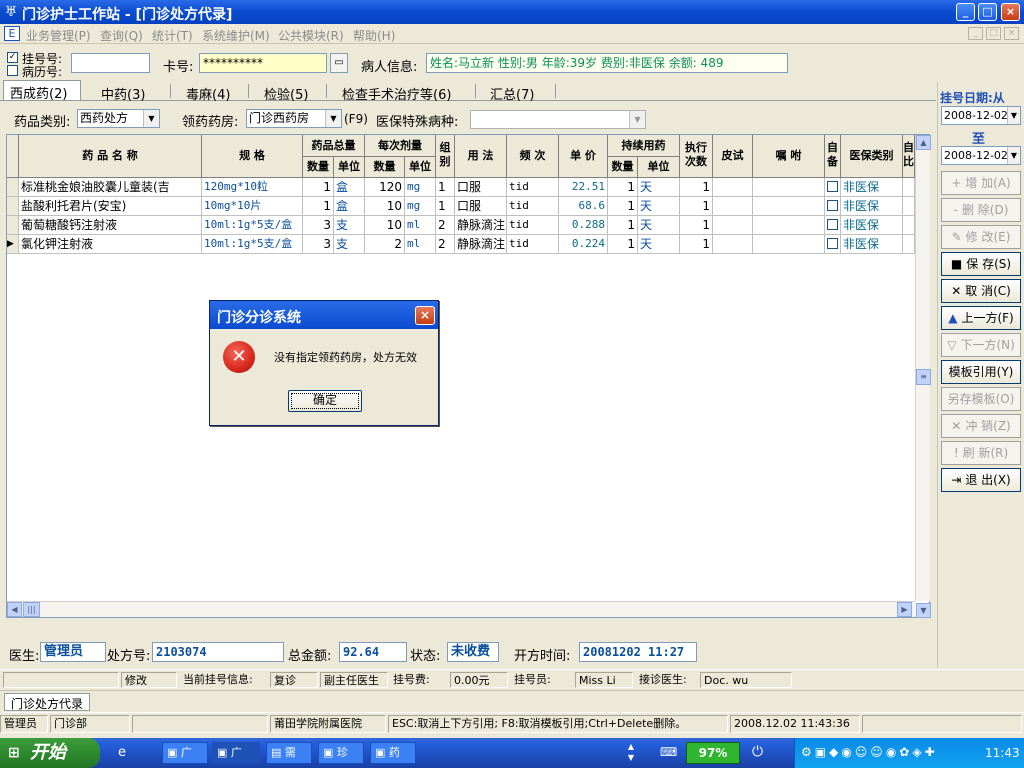 The height and width of the screenshot is (768, 1024). I want to click on maximize-button: □, so click(987, 12).